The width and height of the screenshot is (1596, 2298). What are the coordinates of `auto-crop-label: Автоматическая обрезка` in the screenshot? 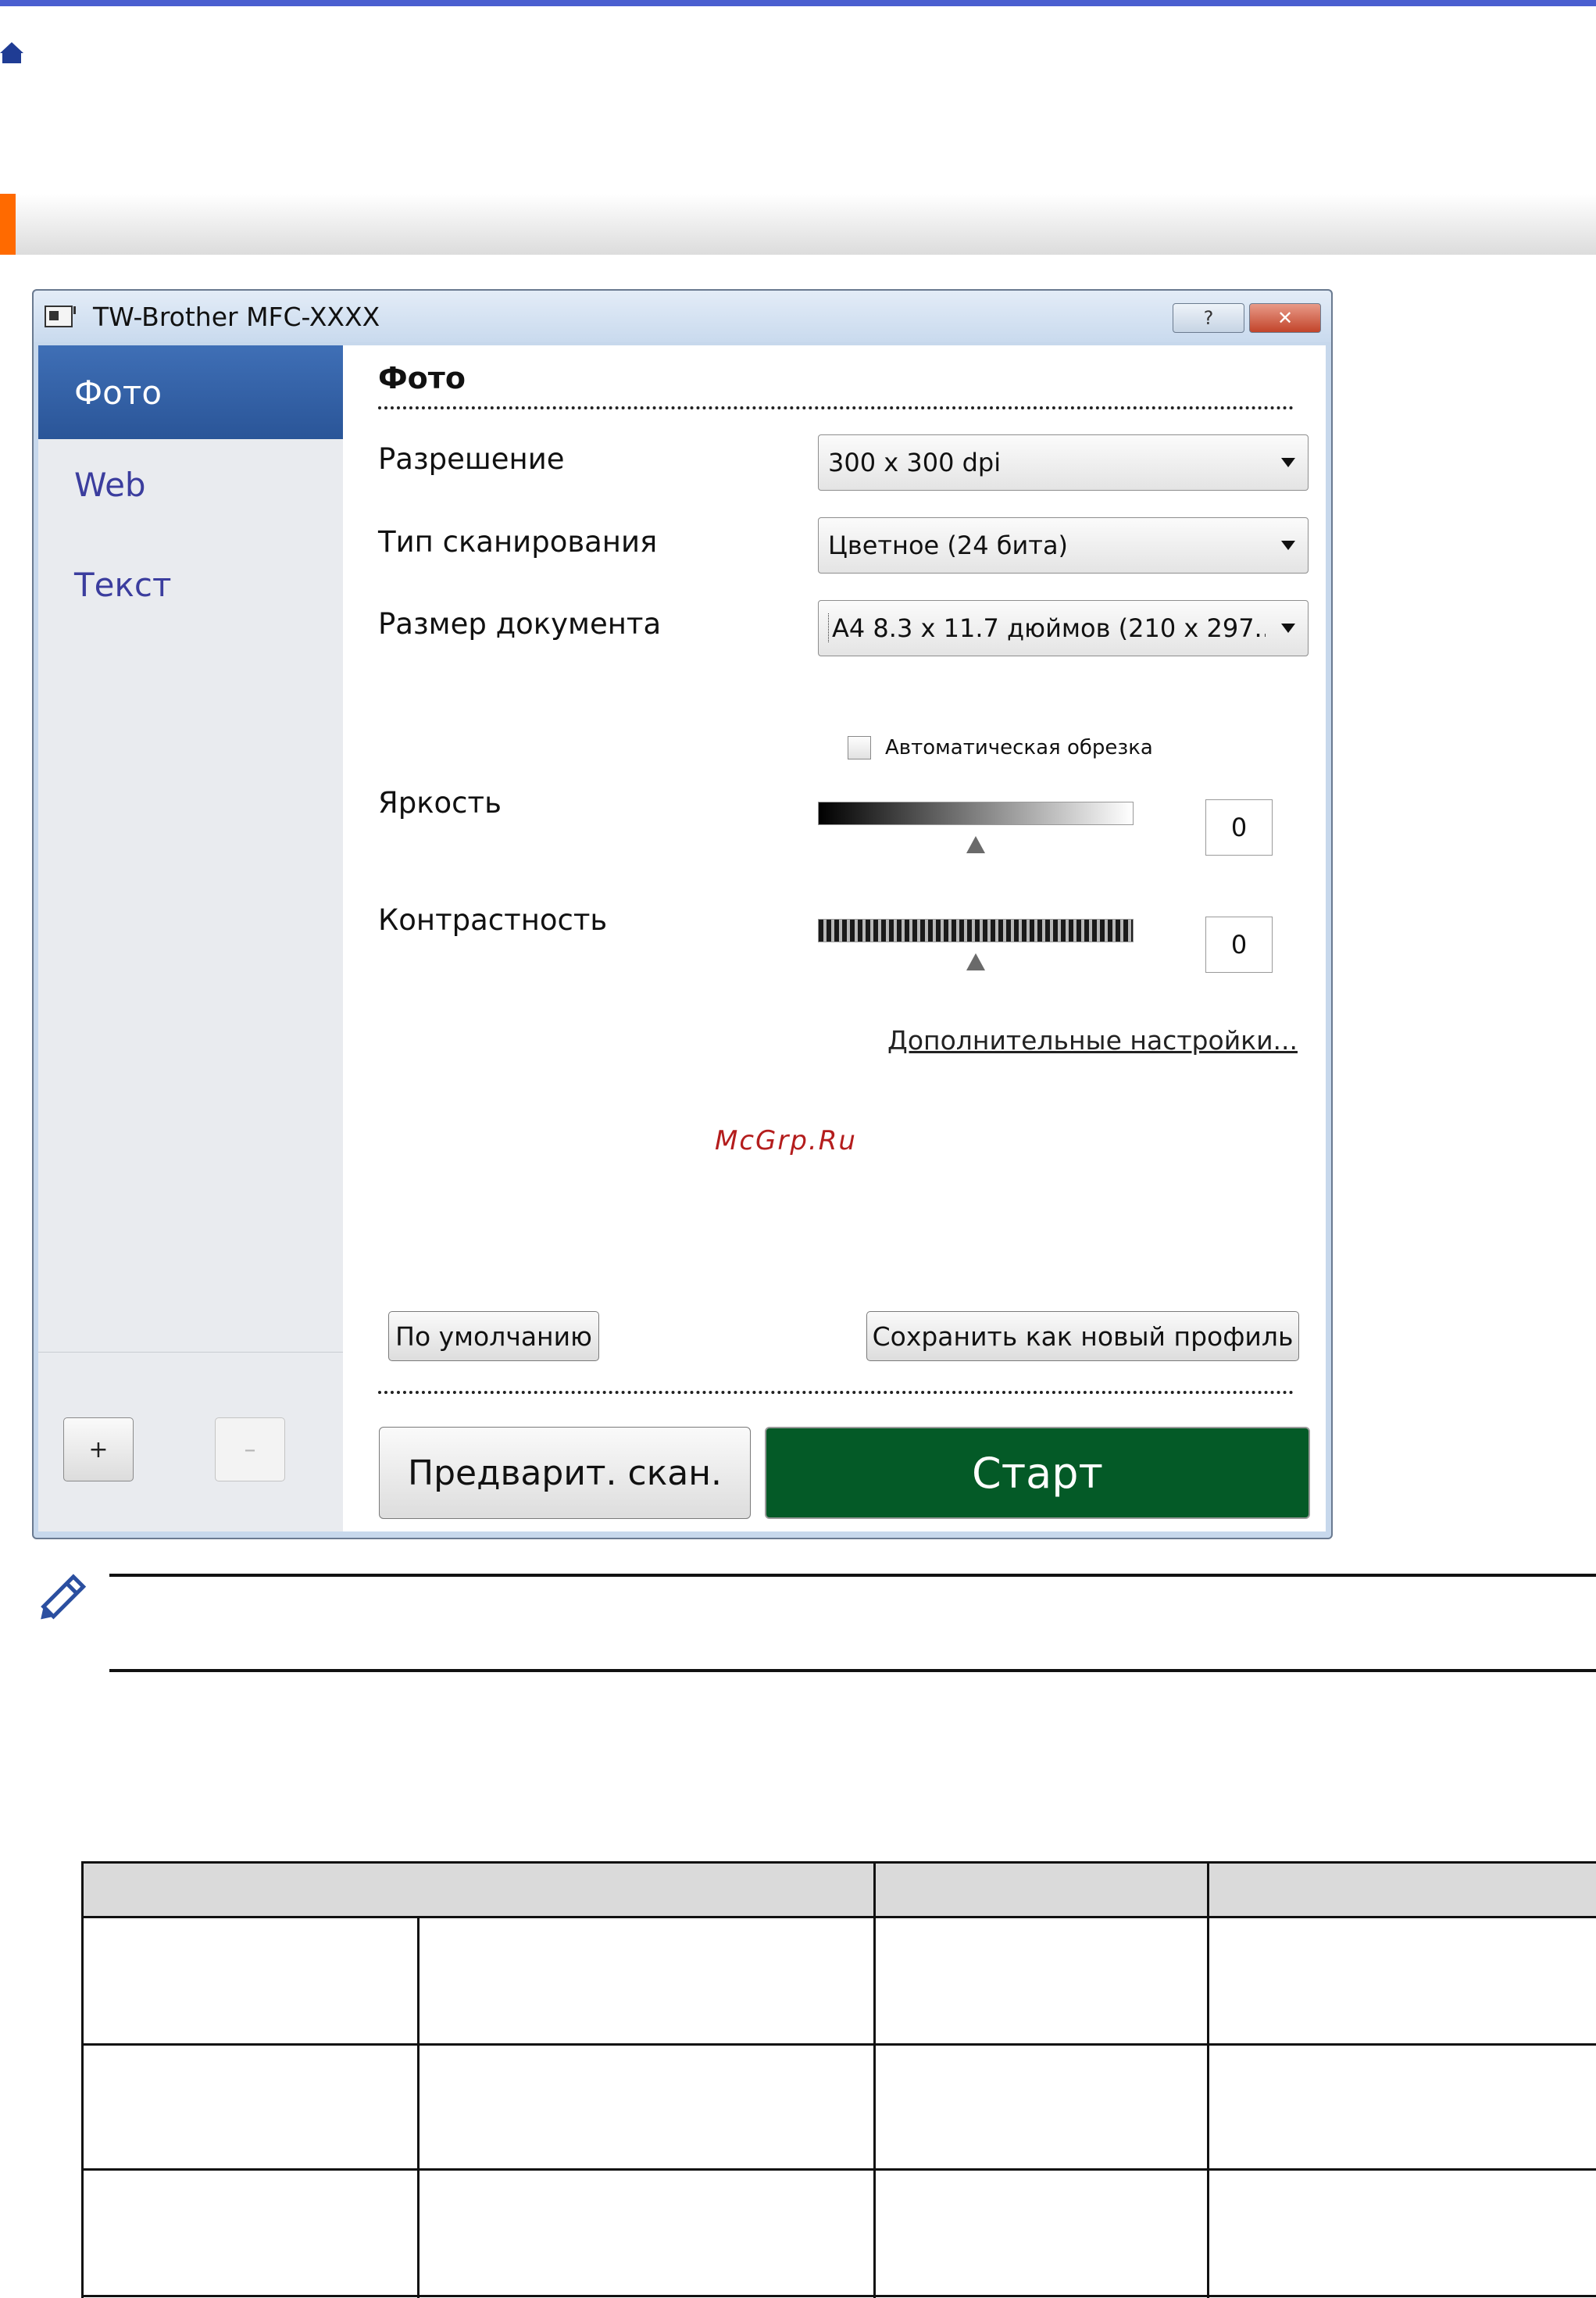 It's located at (1019, 748).